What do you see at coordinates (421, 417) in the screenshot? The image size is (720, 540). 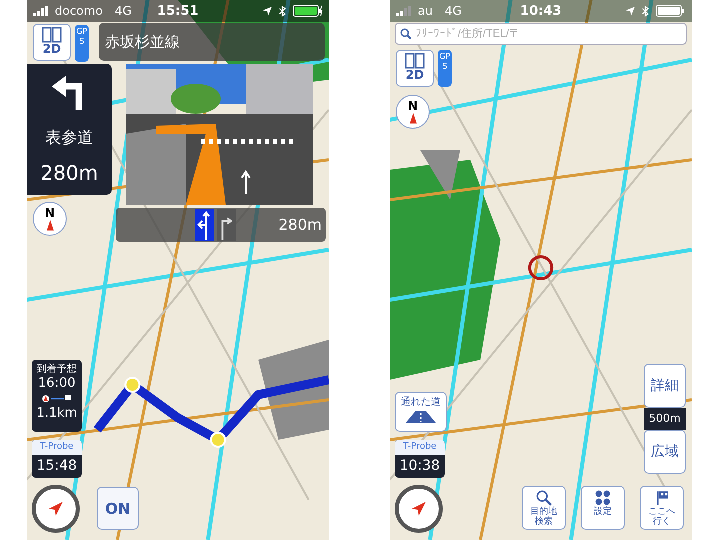 I see `road-icon` at bounding box center [421, 417].